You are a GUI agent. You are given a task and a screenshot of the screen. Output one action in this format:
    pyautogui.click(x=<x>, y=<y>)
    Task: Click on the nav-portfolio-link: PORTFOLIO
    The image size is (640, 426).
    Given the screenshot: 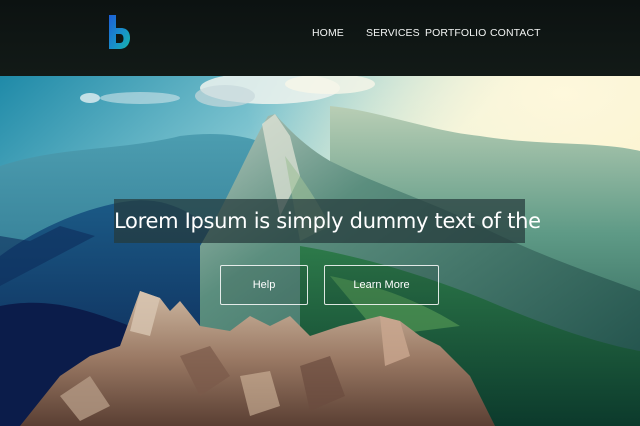 What is the action you would take?
    pyautogui.click(x=455, y=33)
    